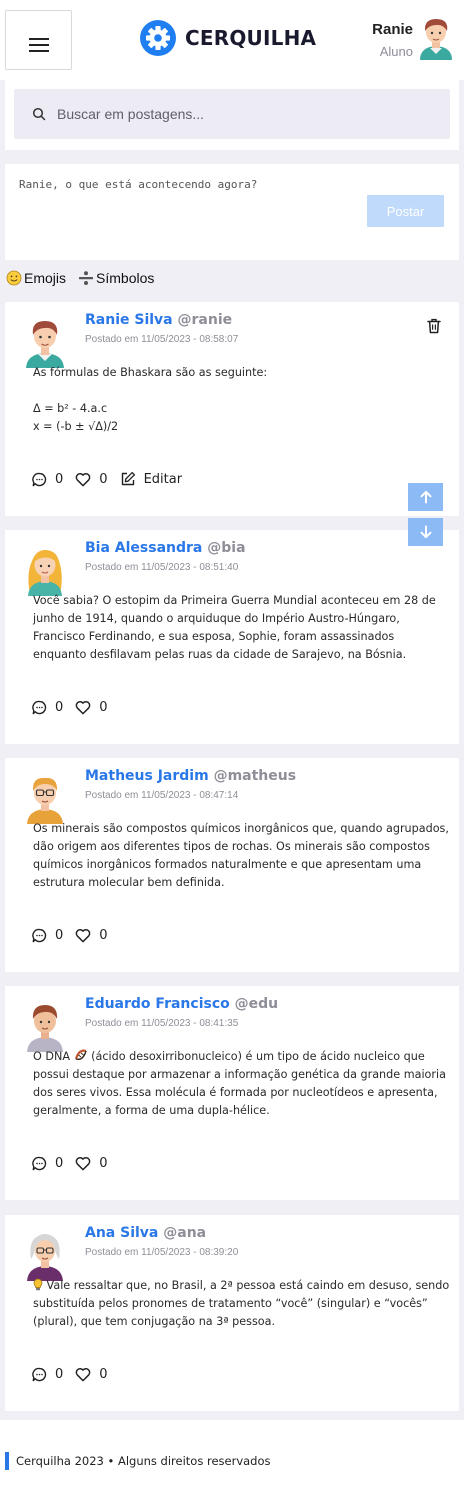  Describe the element at coordinates (80, 1055) in the screenshot. I see `dna-icon` at that location.